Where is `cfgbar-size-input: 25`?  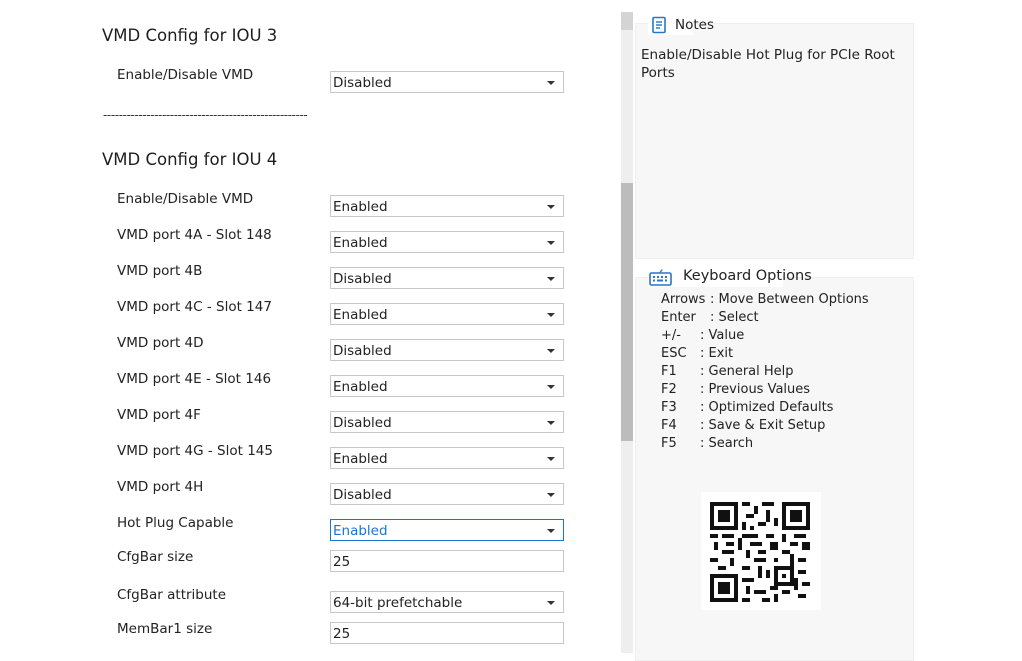
cfgbar-size-input: 25 is located at coordinates (447, 561).